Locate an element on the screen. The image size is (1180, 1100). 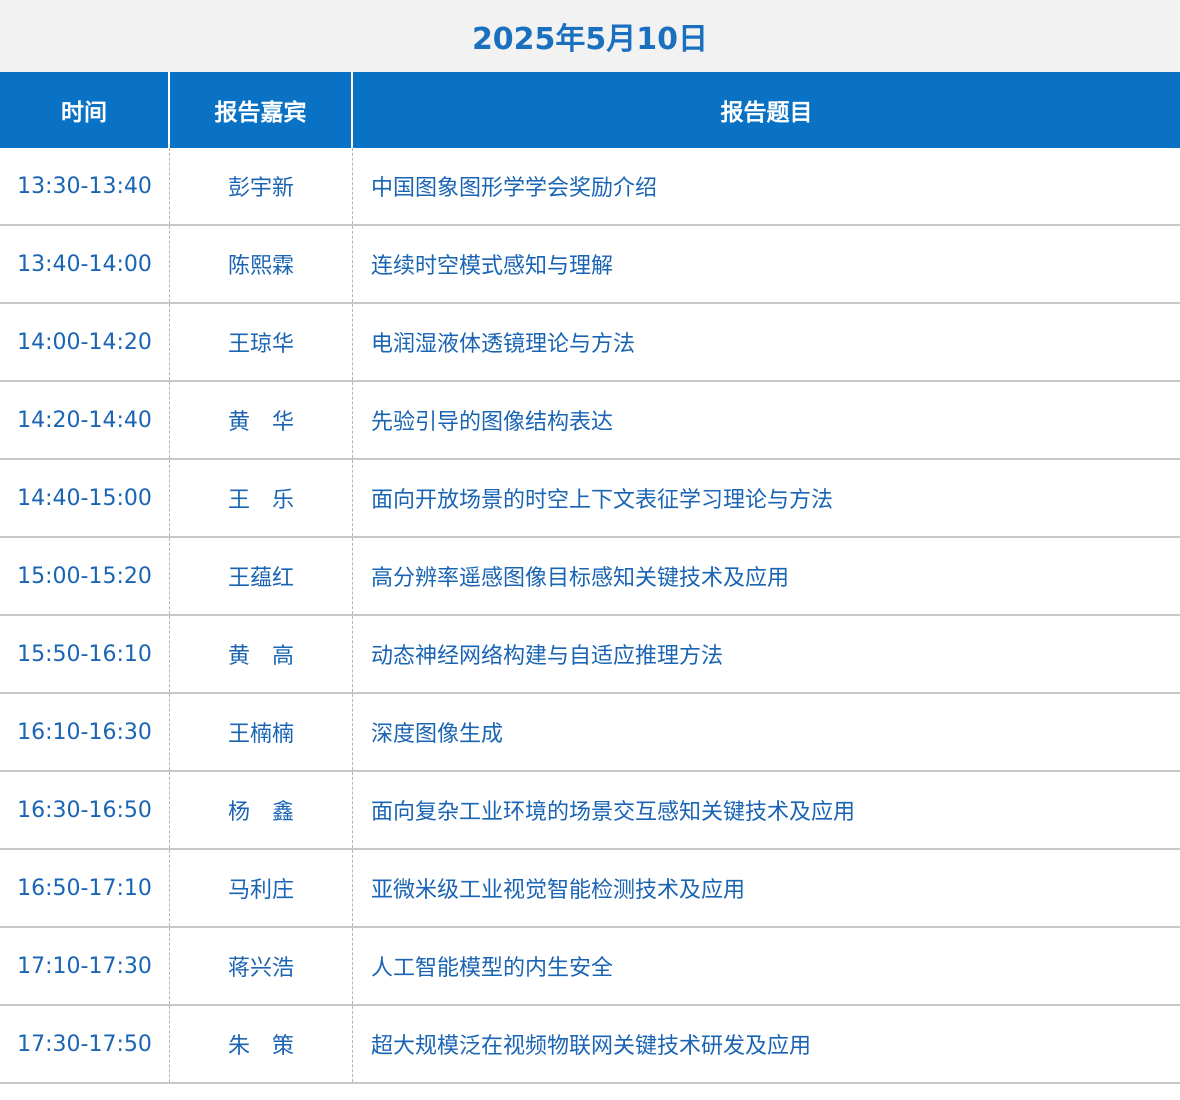
table-row: 13:40-14:00 陈熙霖 连续时空模式感知与理解 is located at coordinates (590, 265).